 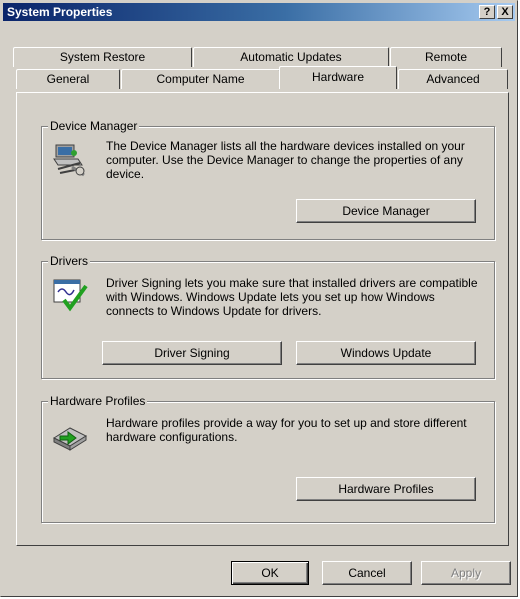 I want to click on help-button: ?, so click(x=487, y=12).